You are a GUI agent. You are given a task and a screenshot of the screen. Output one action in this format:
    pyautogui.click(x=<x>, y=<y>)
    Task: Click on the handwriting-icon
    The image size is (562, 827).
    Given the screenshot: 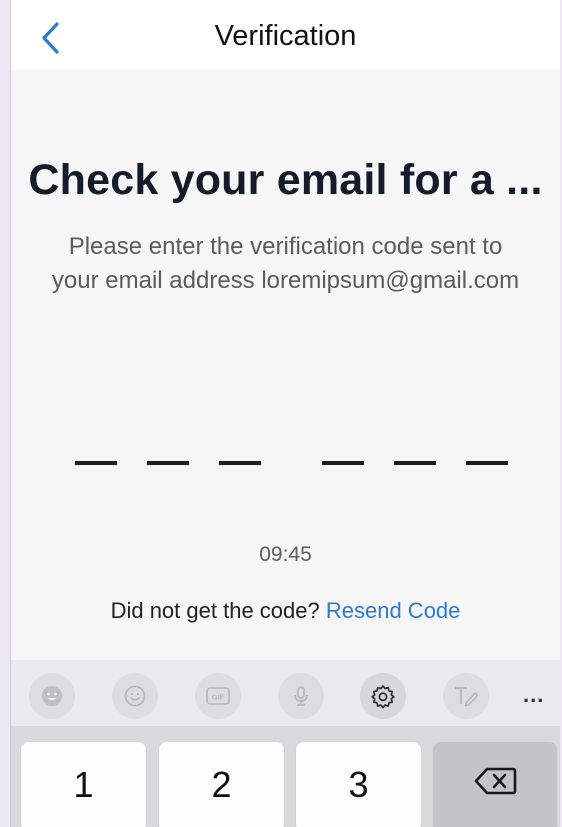 What is the action you would take?
    pyautogui.click(x=467, y=697)
    